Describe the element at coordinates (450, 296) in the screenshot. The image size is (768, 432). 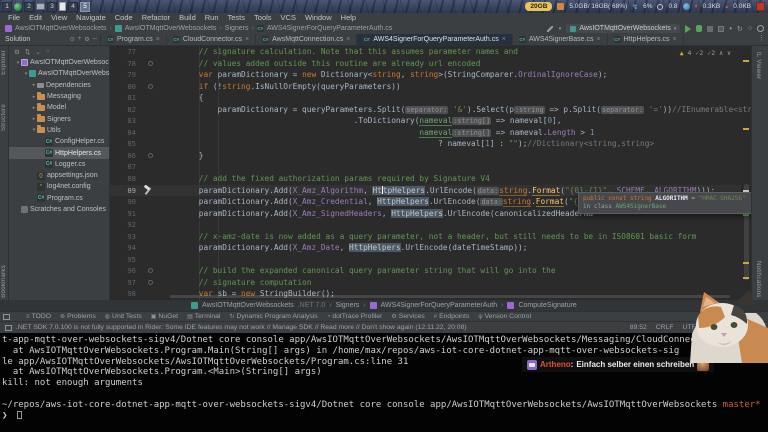
I see `horizontal-scrollbar` at that location.